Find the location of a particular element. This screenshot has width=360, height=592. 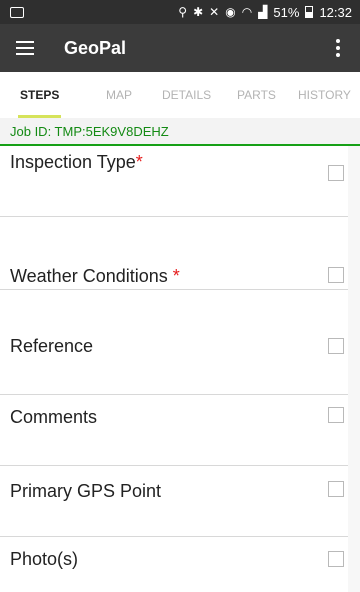

step-label: Comments is located at coordinates (54, 417).